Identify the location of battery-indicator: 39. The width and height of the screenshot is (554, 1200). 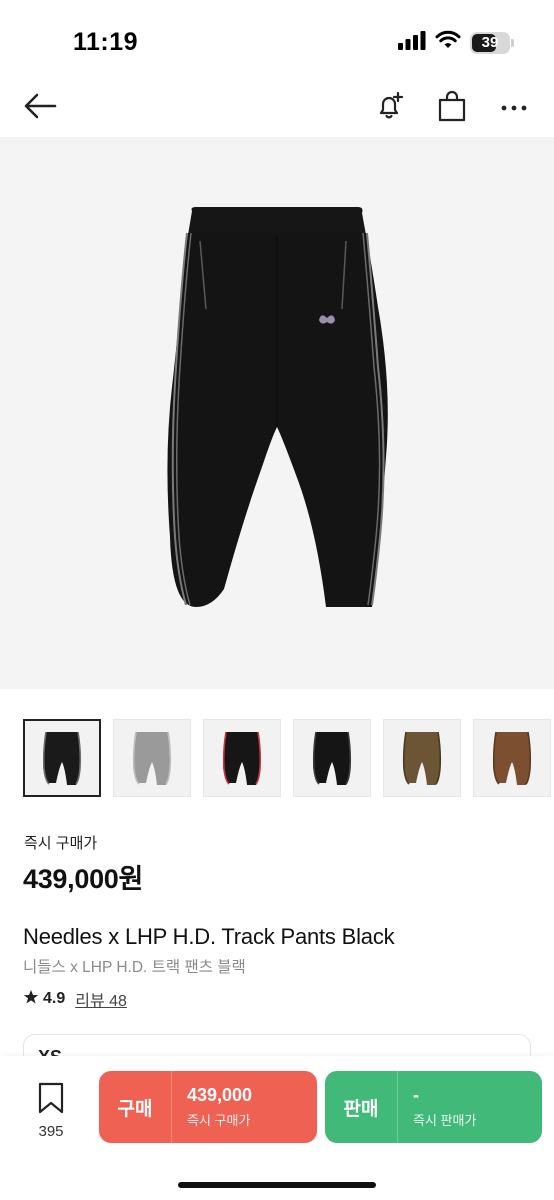
(492, 42).